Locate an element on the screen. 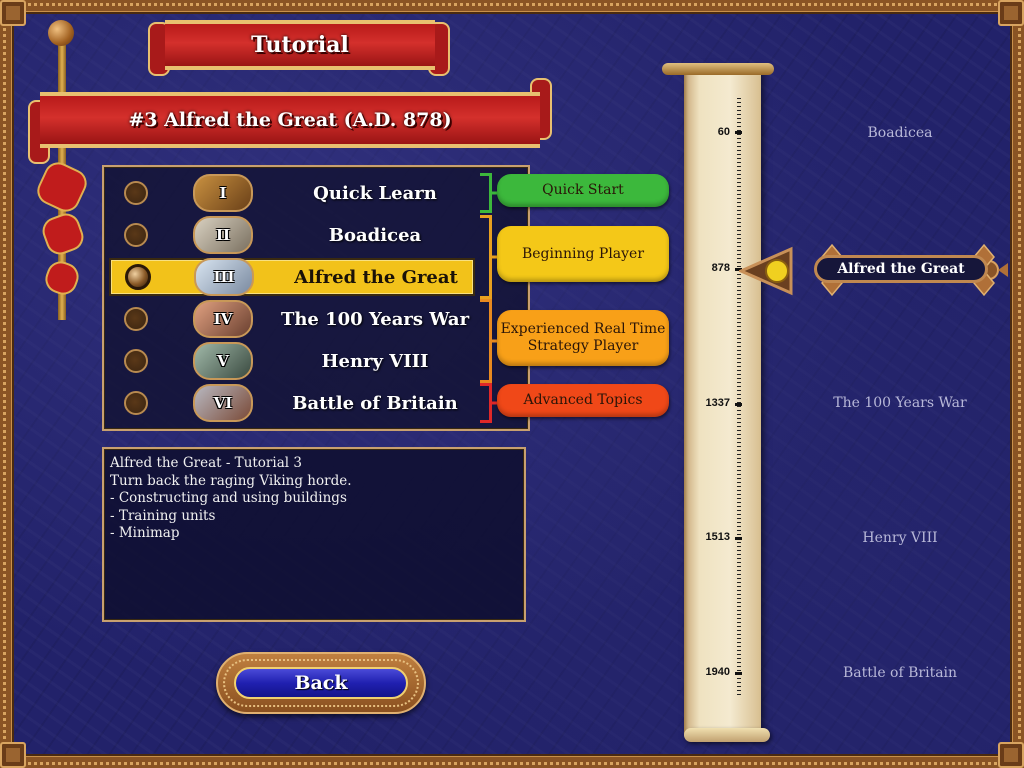 Image resolution: width=1024 pixels, height=768 pixels. tutorial-label: Quick Learn is located at coordinates (375, 193).